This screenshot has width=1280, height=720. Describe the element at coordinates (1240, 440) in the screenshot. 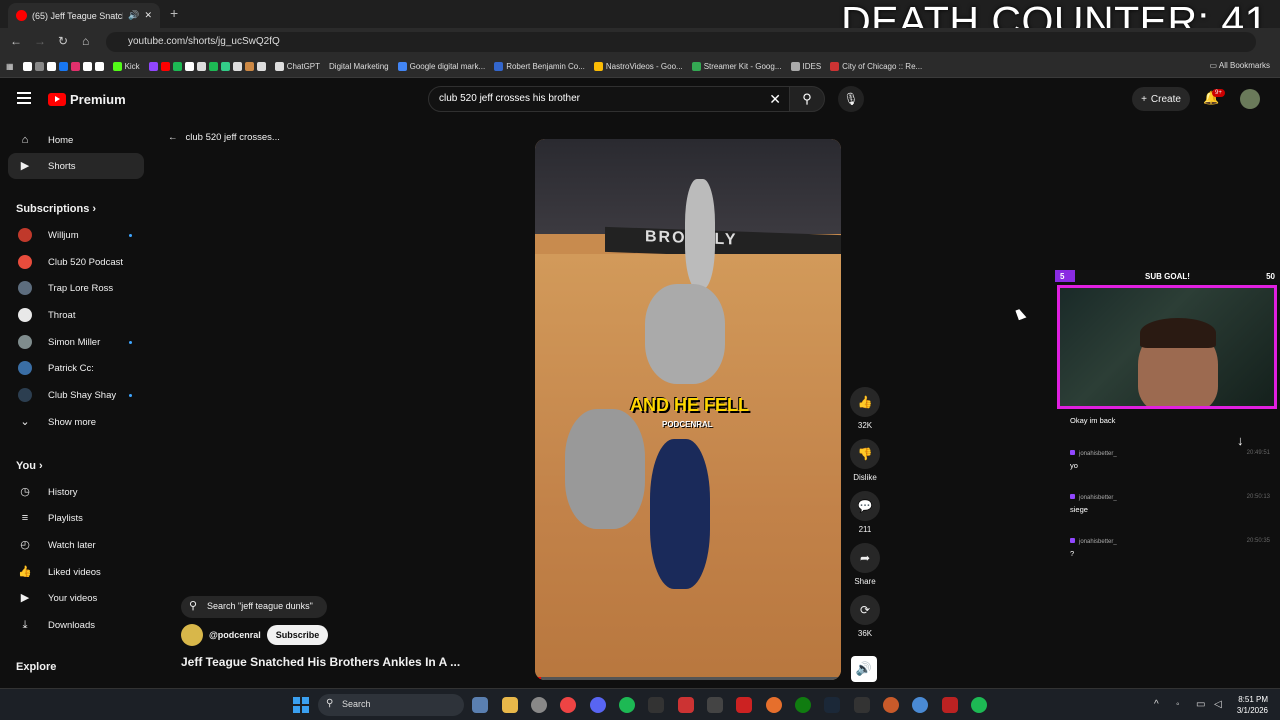

I see `scroll-down-arrow-icon: ↓` at that location.